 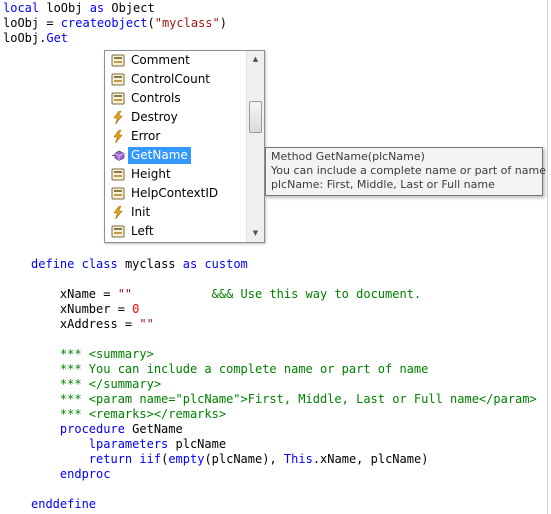 I want to click on scroll-up-button: ▲, so click(x=255, y=59).